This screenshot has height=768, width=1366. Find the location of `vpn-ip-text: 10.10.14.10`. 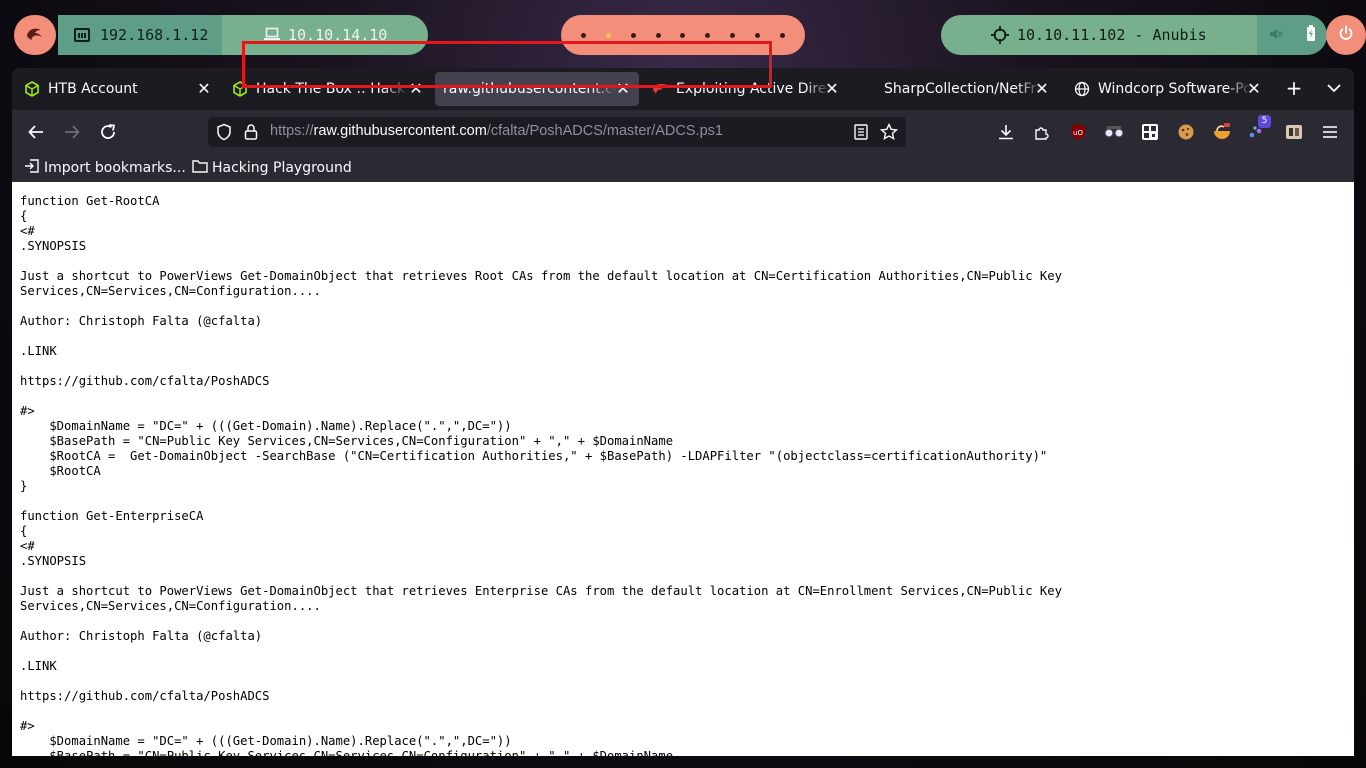

vpn-ip-text: 10.10.14.10 is located at coordinates (338, 35).